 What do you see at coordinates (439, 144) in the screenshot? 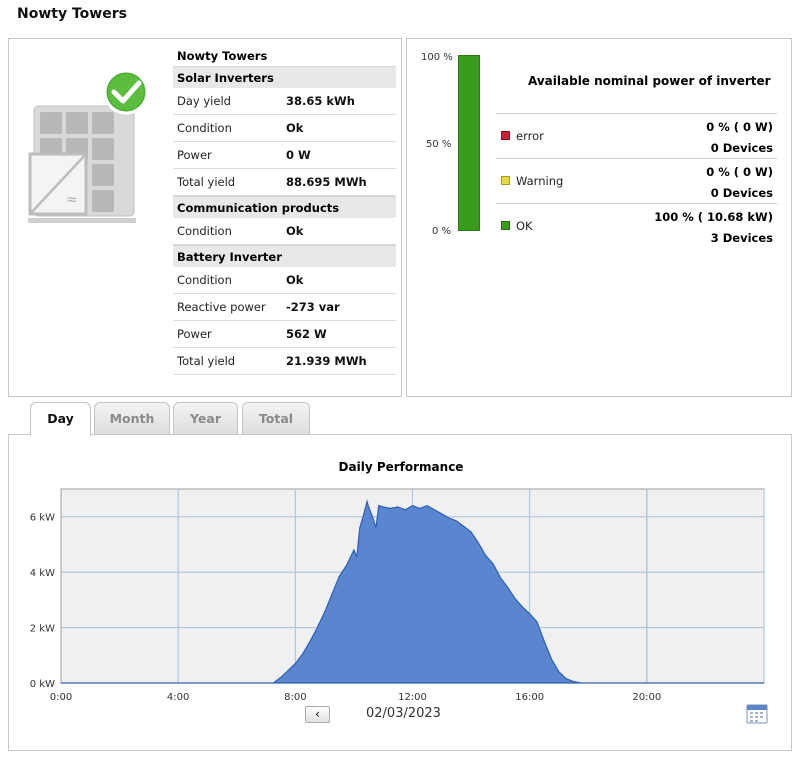
I see `bar-label-mid: 50 %` at bounding box center [439, 144].